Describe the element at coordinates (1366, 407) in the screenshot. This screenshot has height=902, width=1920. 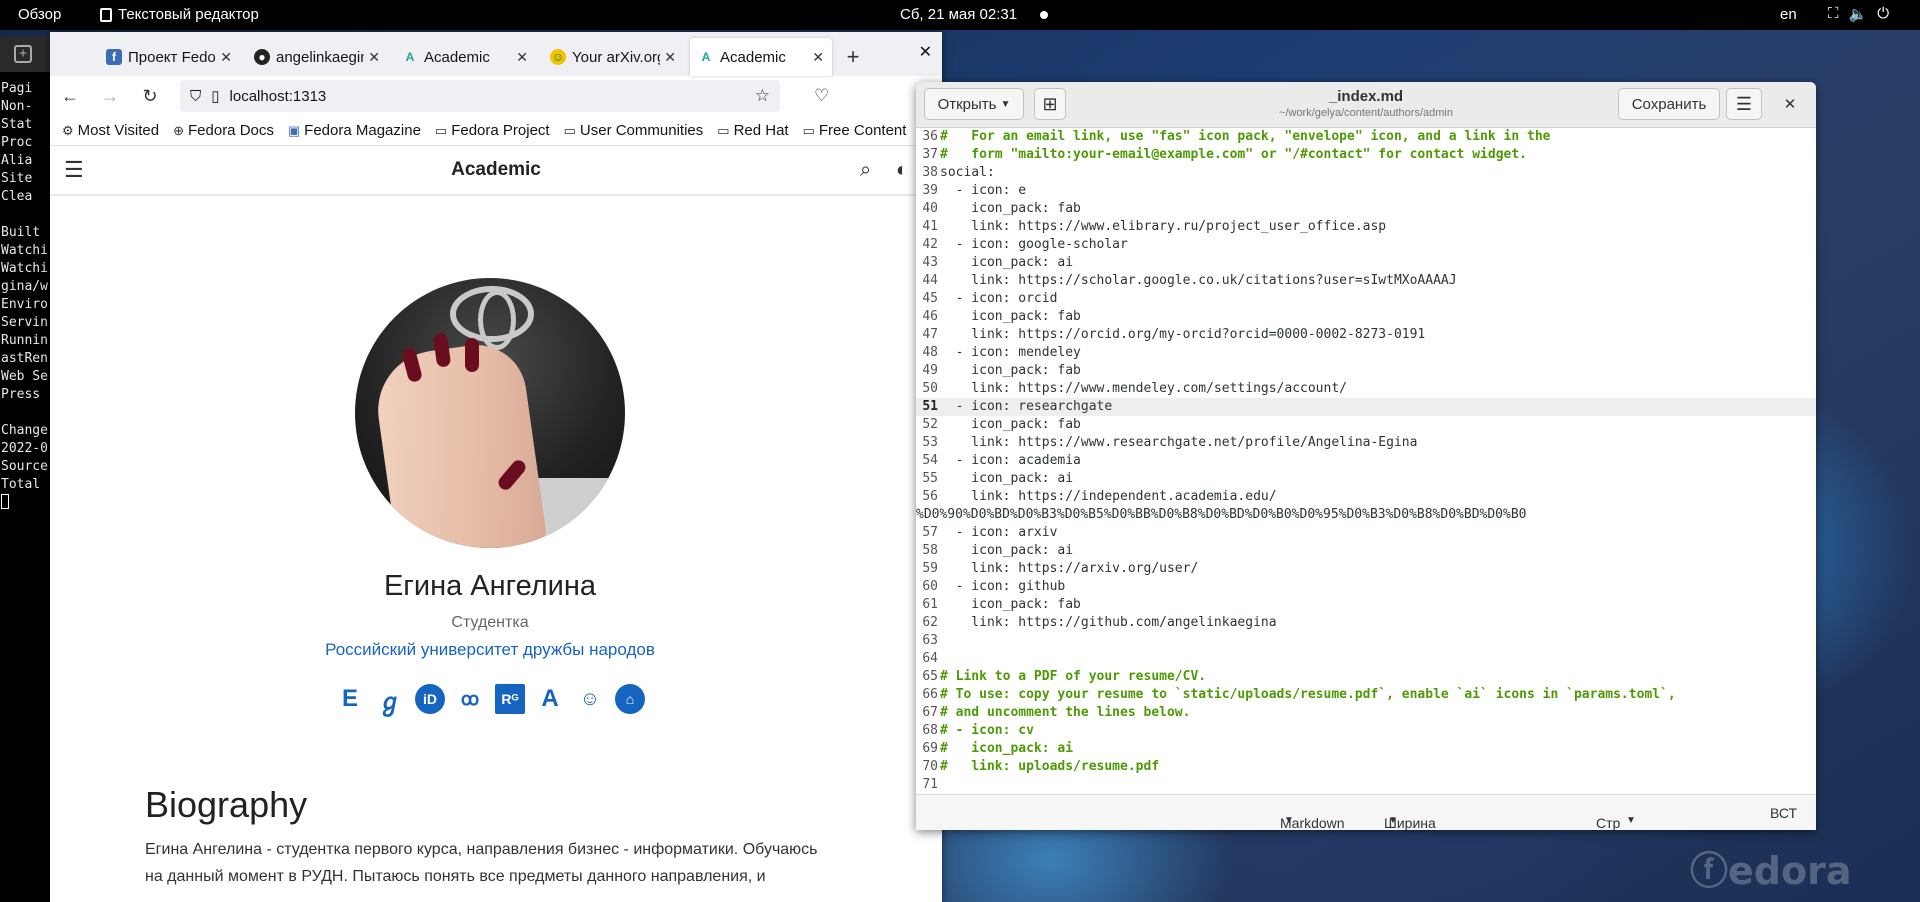
I see `code-line: 51 - icon: researchgate` at that location.